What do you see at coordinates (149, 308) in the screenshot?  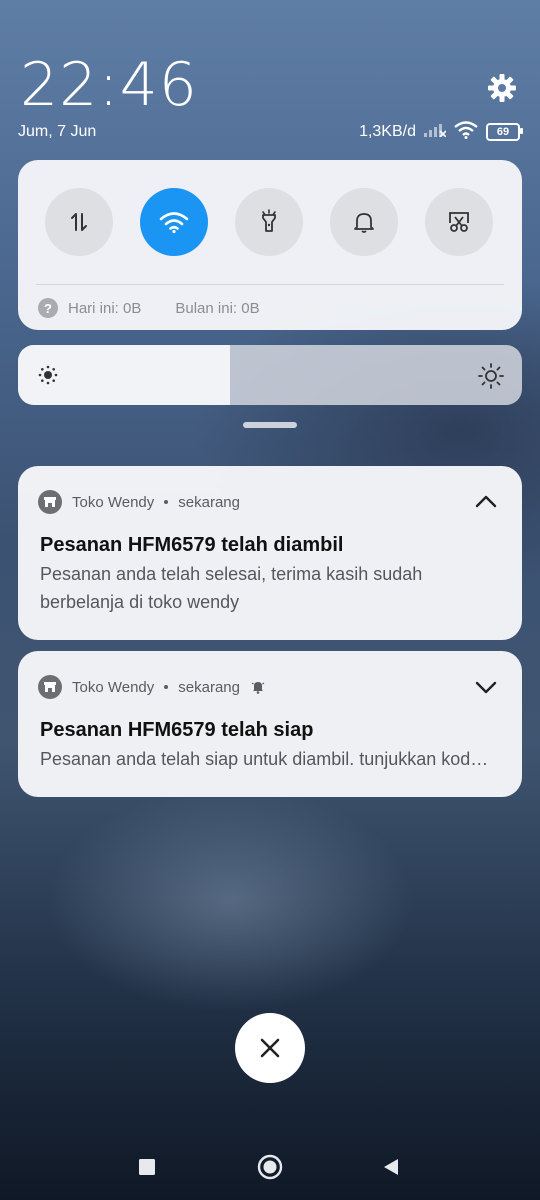 I see `data-usage: ? Hari ini: 0B Bulan ini: 0B` at bounding box center [149, 308].